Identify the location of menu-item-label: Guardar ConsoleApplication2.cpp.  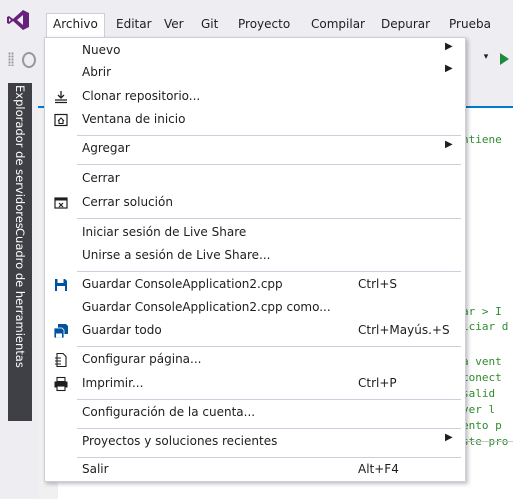
(182, 284).